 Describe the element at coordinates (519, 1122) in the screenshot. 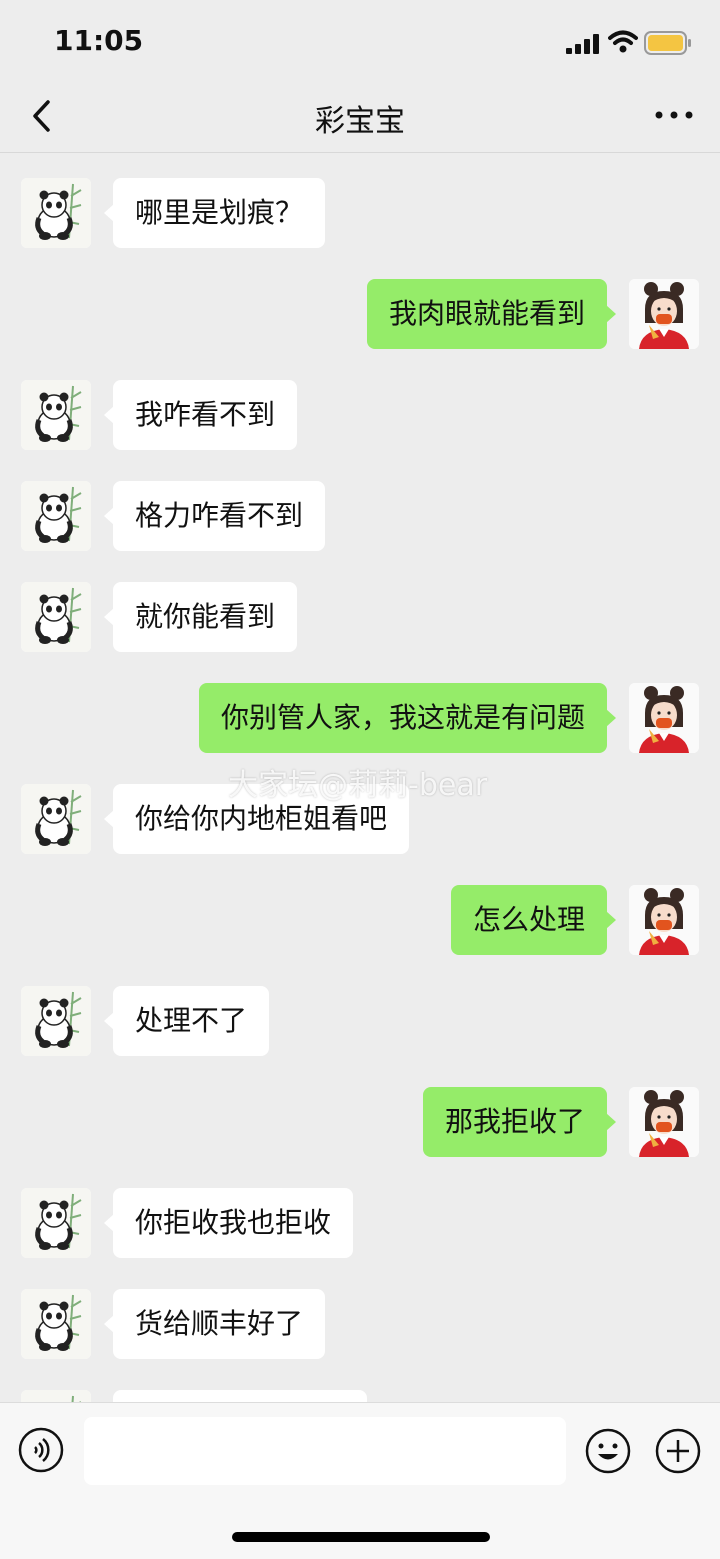

I see `outgoing-message-bubble: 那我拒收了` at that location.